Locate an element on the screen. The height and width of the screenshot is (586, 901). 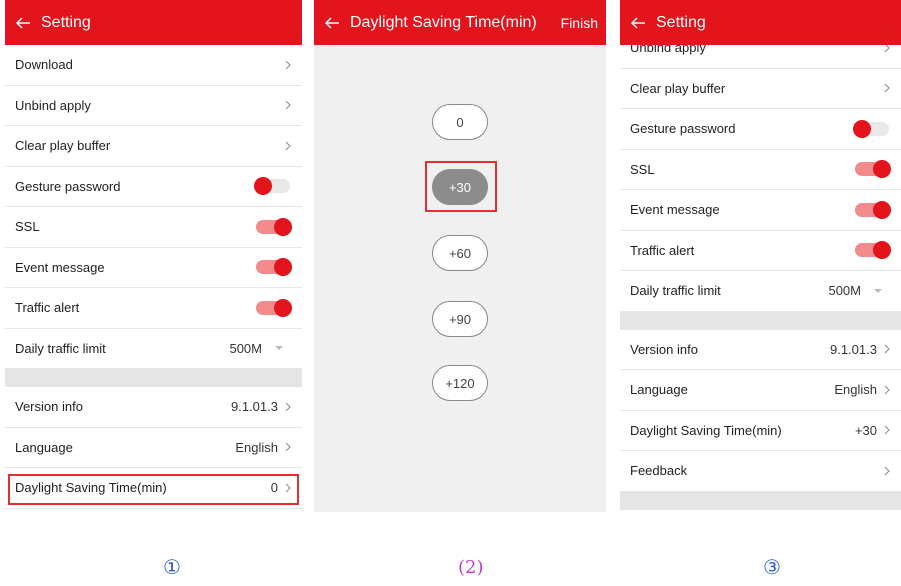
row-value: English is located at coordinates (855, 390).